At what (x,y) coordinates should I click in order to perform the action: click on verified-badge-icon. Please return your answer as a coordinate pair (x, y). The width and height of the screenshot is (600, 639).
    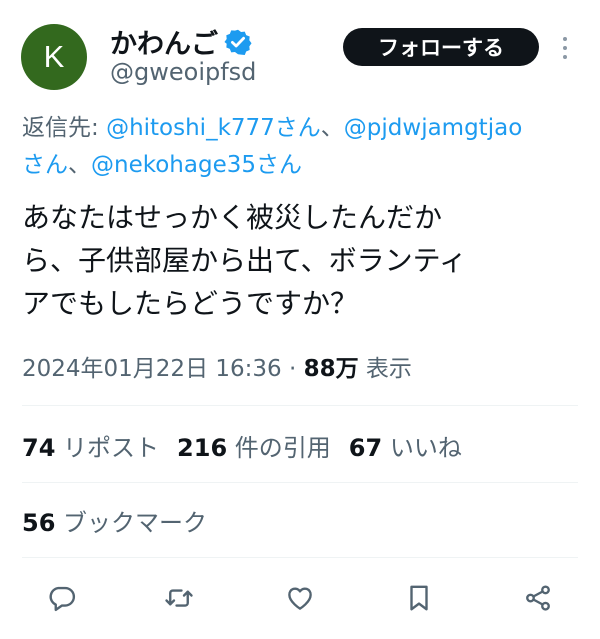
    Looking at the image, I should click on (238, 42).